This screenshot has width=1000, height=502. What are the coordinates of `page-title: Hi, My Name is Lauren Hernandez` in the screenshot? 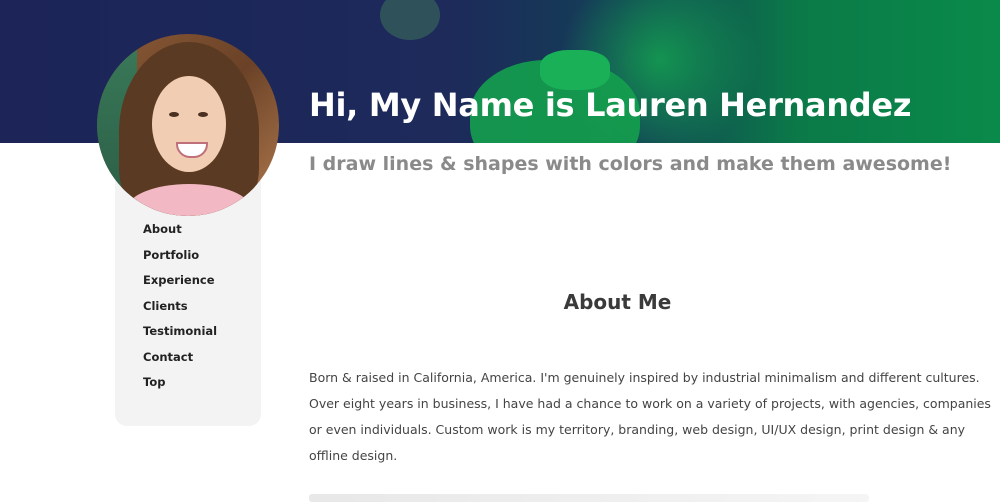 It's located at (610, 105).